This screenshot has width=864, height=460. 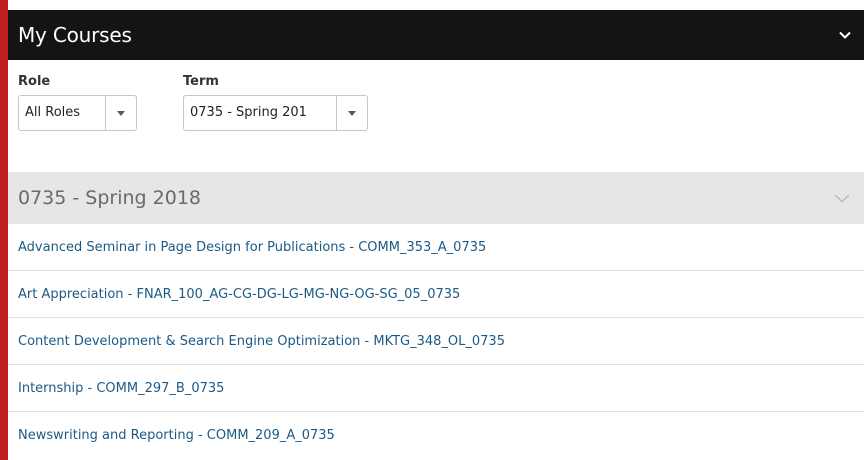 I want to click on role-select-arrow, so click(x=120, y=113).